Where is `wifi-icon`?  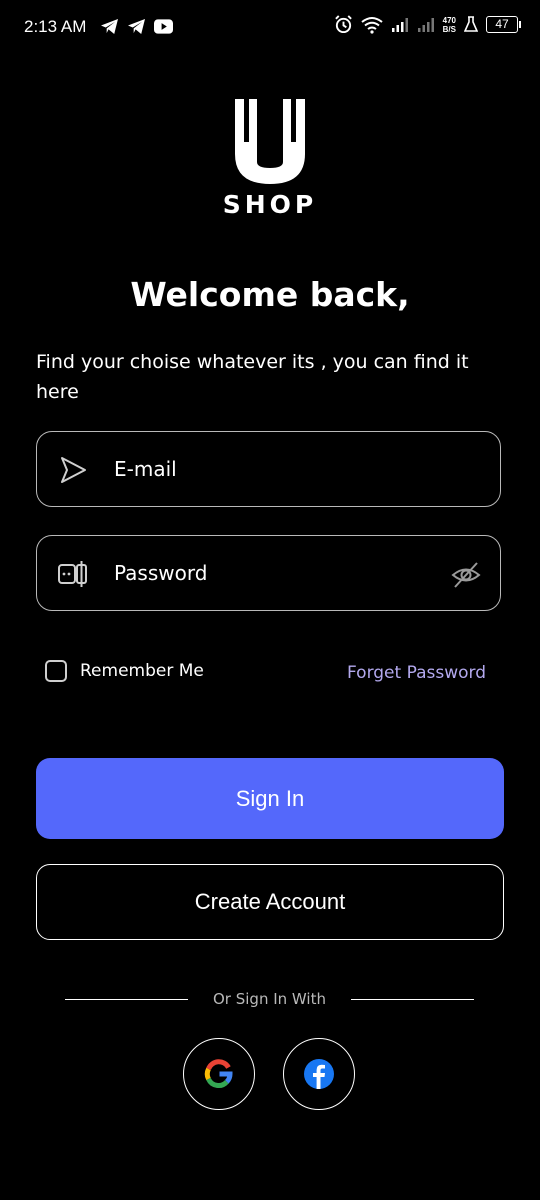 wifi-icon is located at coordinates (372, 25).